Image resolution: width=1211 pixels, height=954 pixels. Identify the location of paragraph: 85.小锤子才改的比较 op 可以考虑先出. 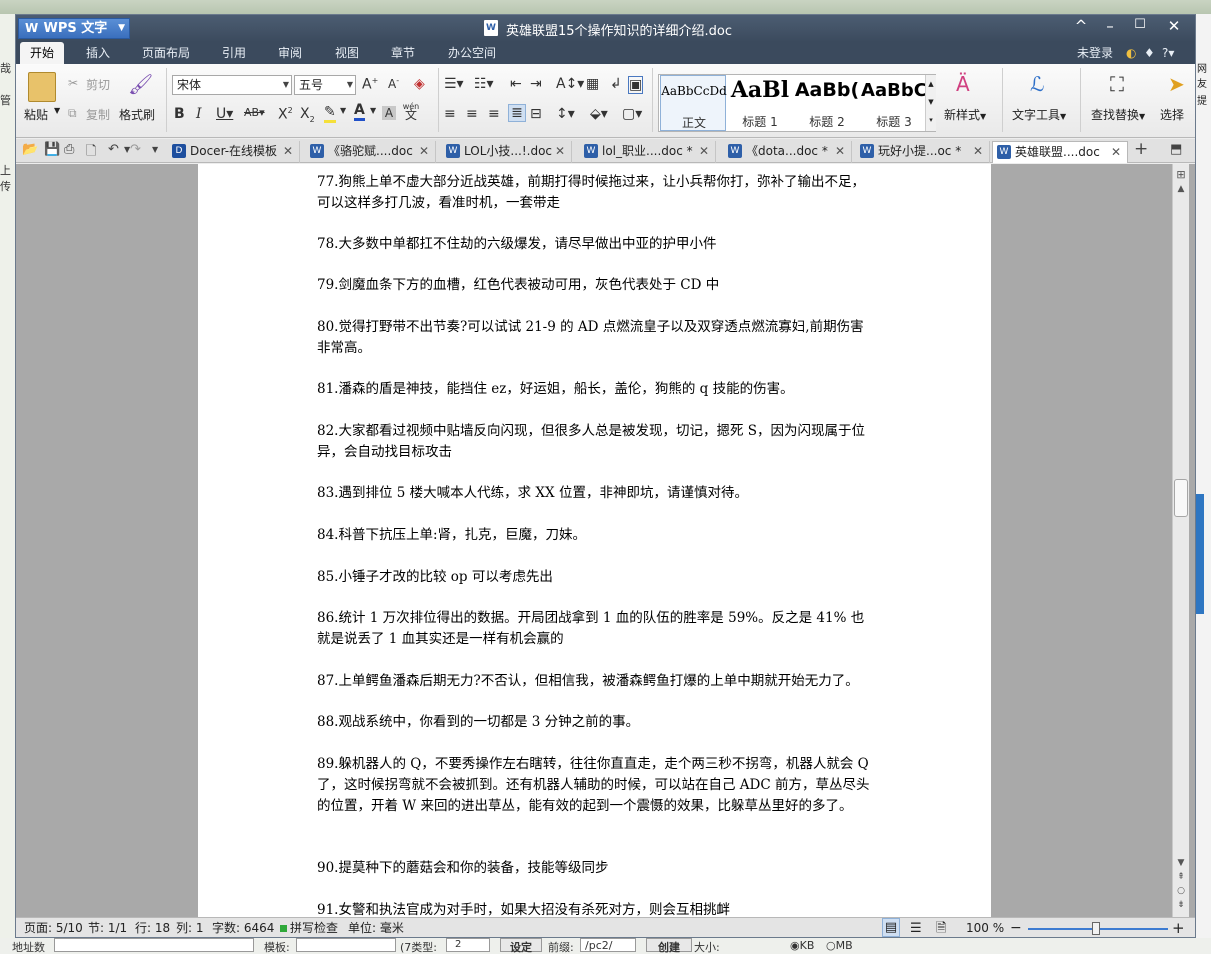
(595, 577).